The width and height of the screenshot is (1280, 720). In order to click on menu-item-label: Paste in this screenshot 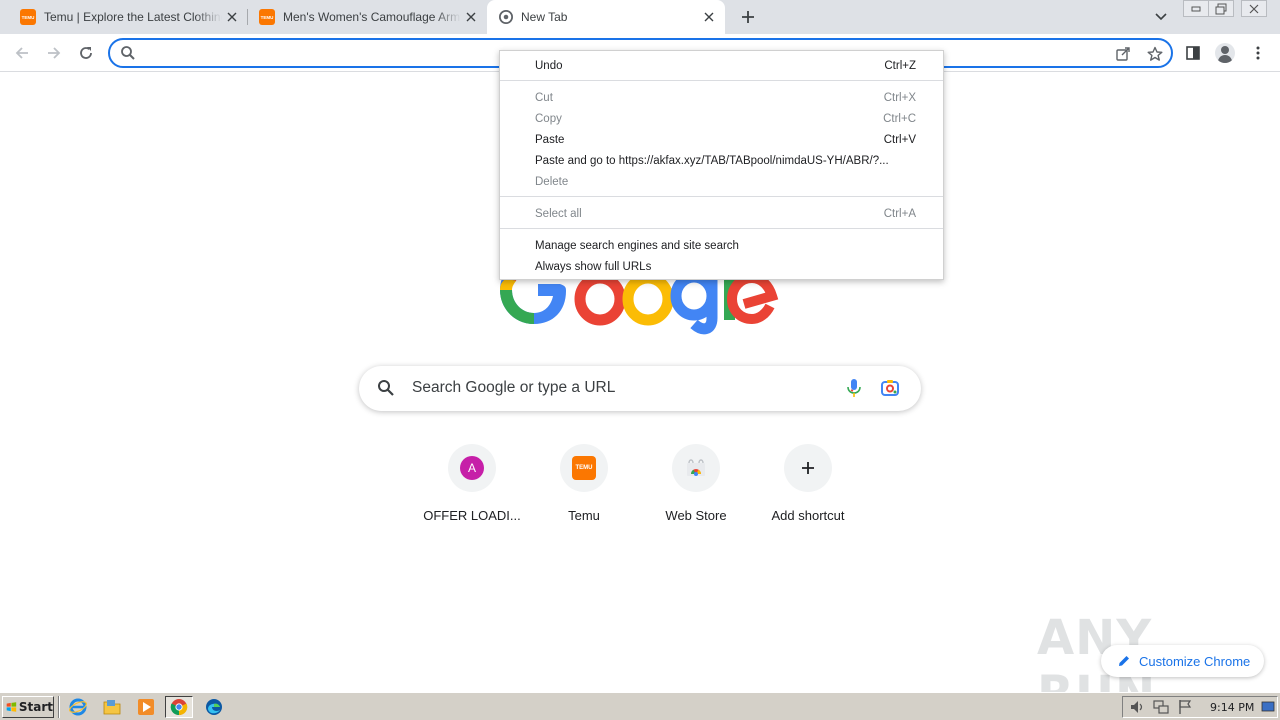, I will do `click(550, 139)`.